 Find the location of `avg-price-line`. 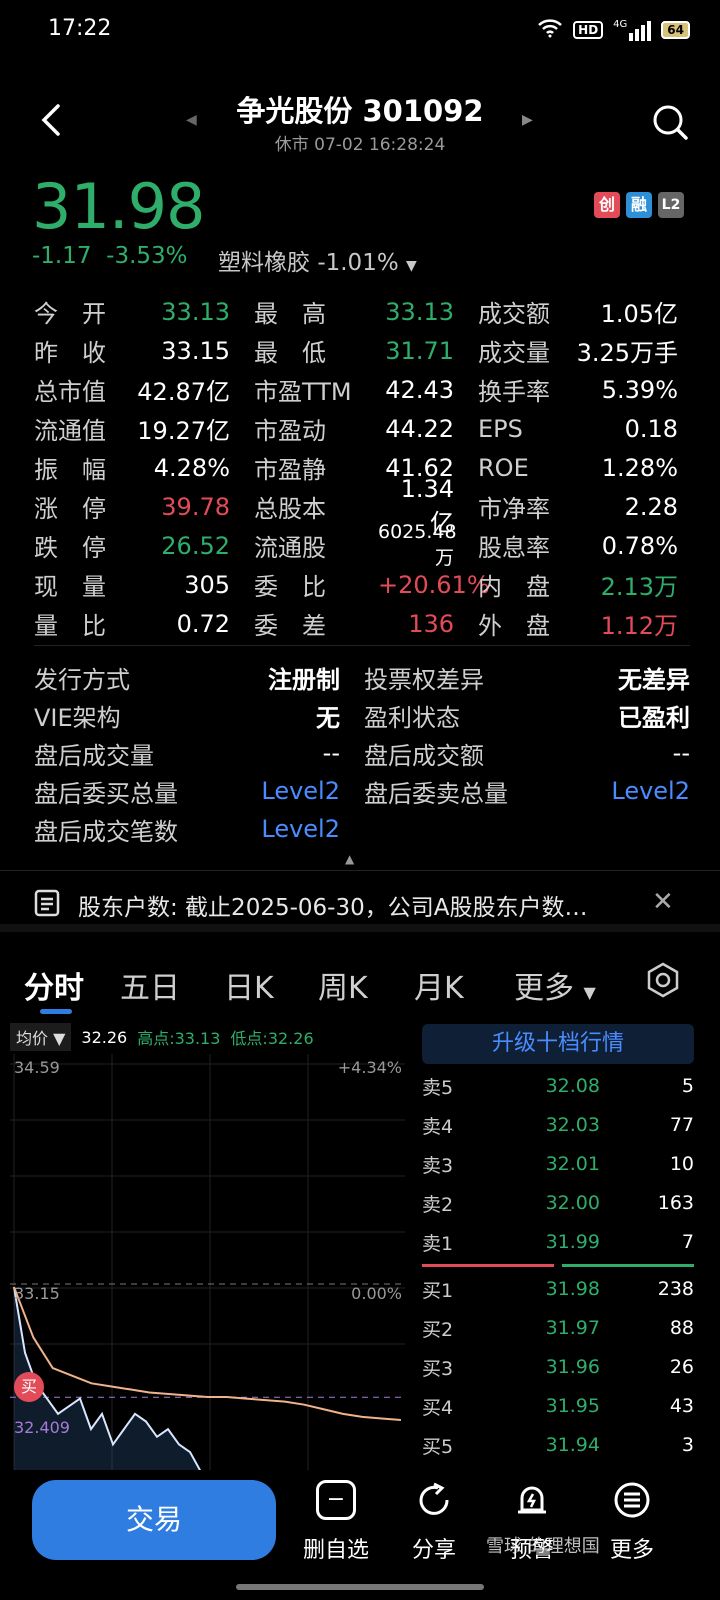

avg-price-line is located at coordinates (207, 1353).